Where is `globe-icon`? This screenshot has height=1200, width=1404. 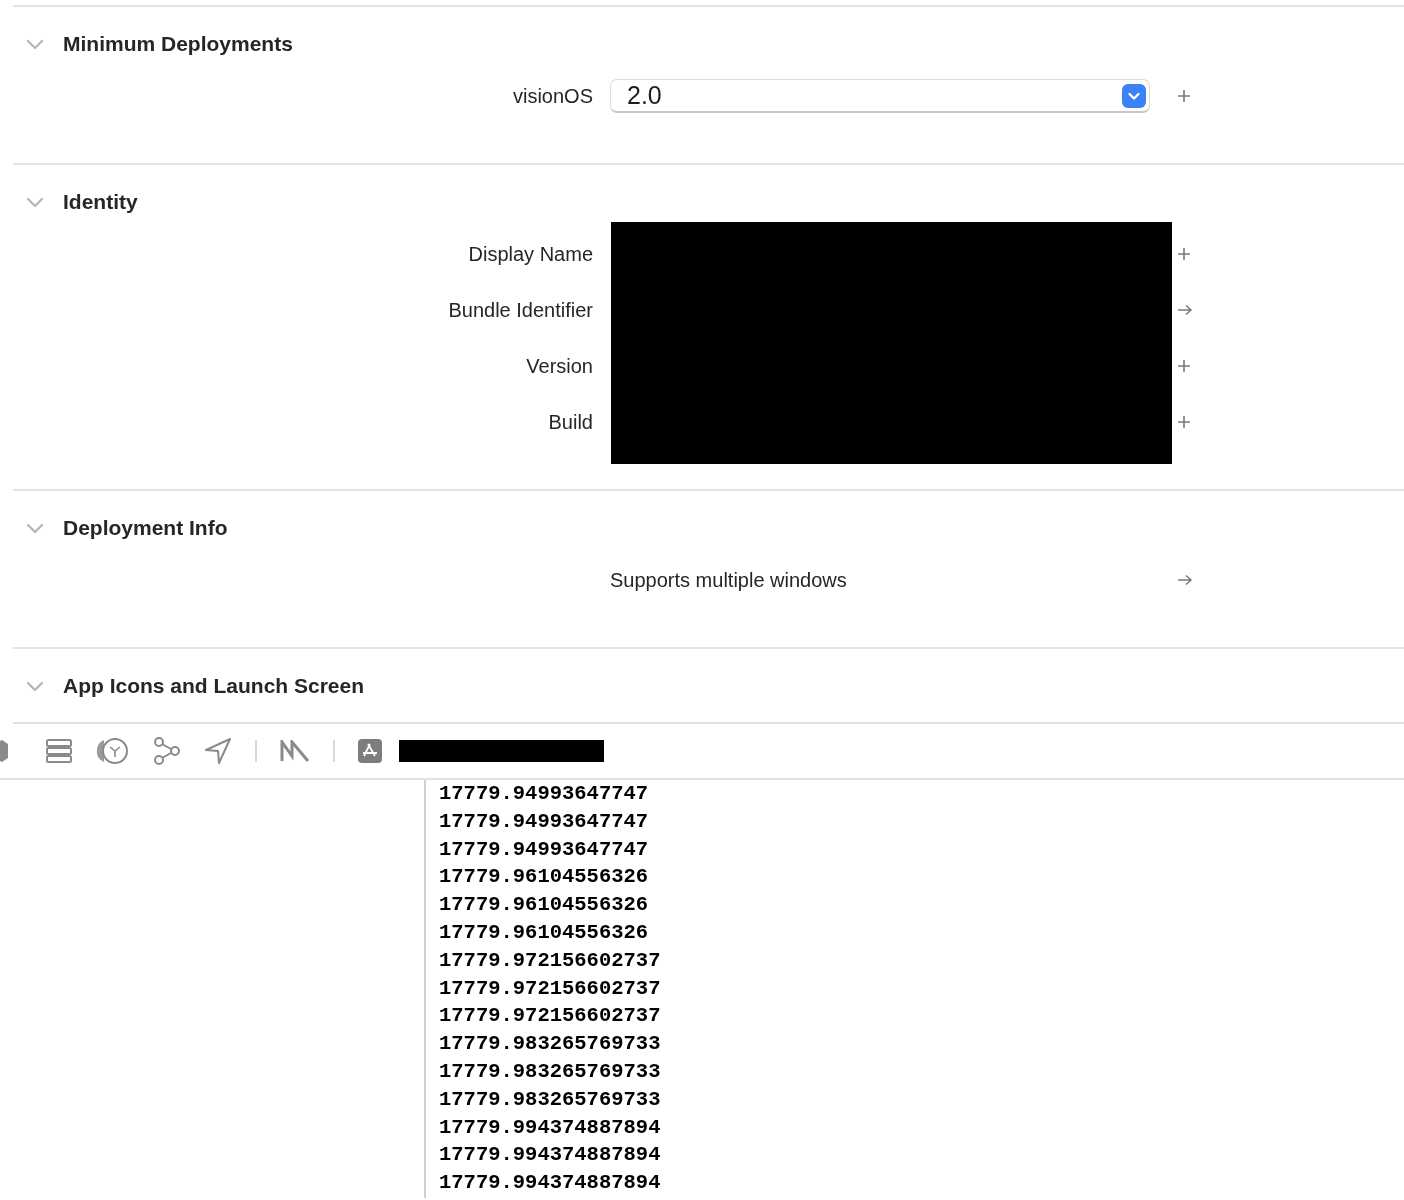 globe-icon is located at coordinates (113, 751).